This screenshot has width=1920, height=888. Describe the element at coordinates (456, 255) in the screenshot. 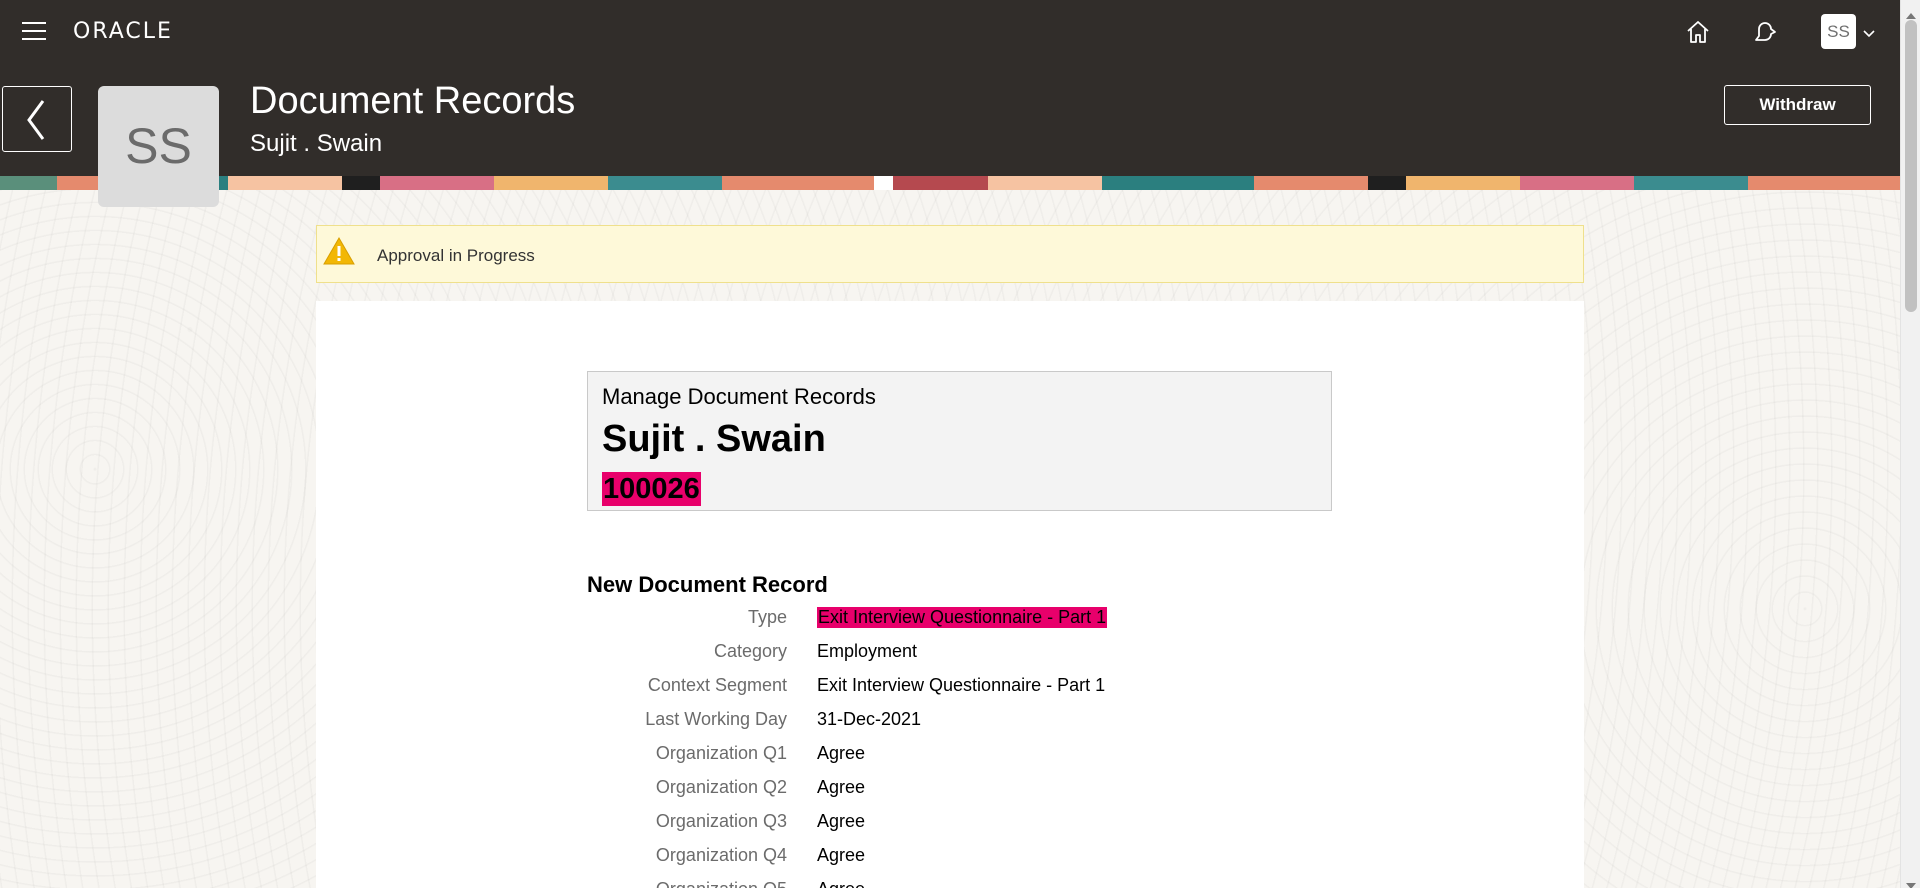

I see `warning-text: Approval in Progress` at that location.